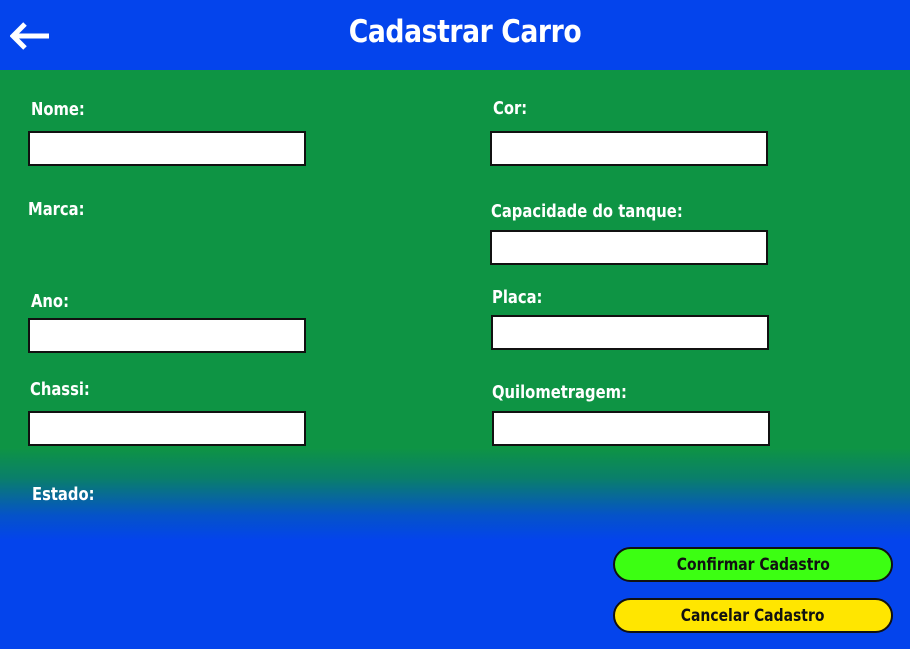 The height and width of the screenshot is (649, 910). Describe the element at coordinates (631, 428) in the screenshot. I see `quilometragem-input` at that location.